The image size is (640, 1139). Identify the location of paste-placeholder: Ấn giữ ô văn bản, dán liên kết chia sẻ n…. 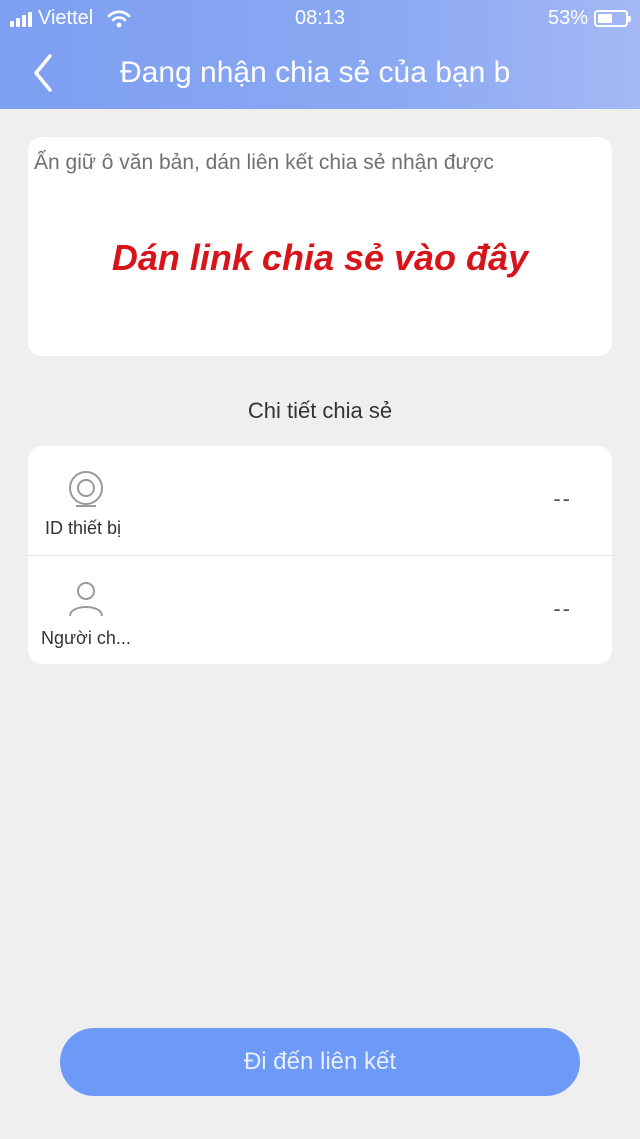
(264, 162).